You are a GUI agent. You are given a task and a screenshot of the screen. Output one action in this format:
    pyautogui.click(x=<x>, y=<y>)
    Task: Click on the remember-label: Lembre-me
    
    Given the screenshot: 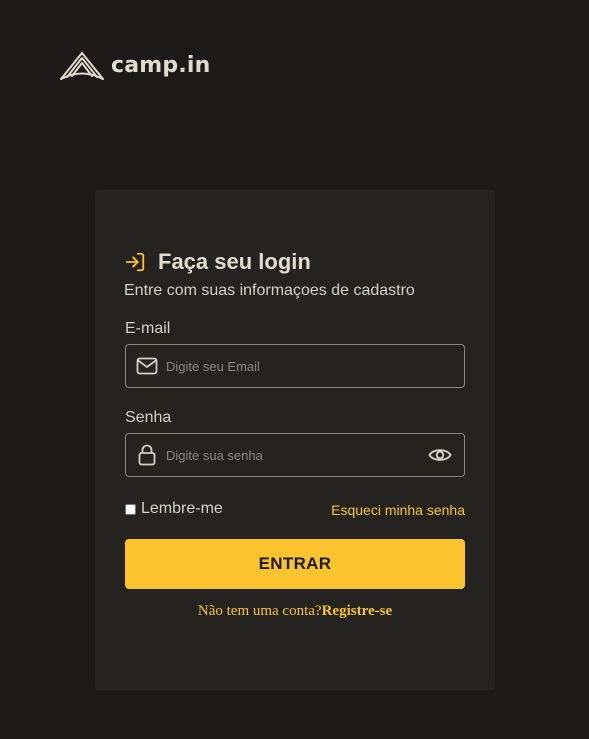 What is the action you would take?
    pyautogui.click(x=182, y=508)
    